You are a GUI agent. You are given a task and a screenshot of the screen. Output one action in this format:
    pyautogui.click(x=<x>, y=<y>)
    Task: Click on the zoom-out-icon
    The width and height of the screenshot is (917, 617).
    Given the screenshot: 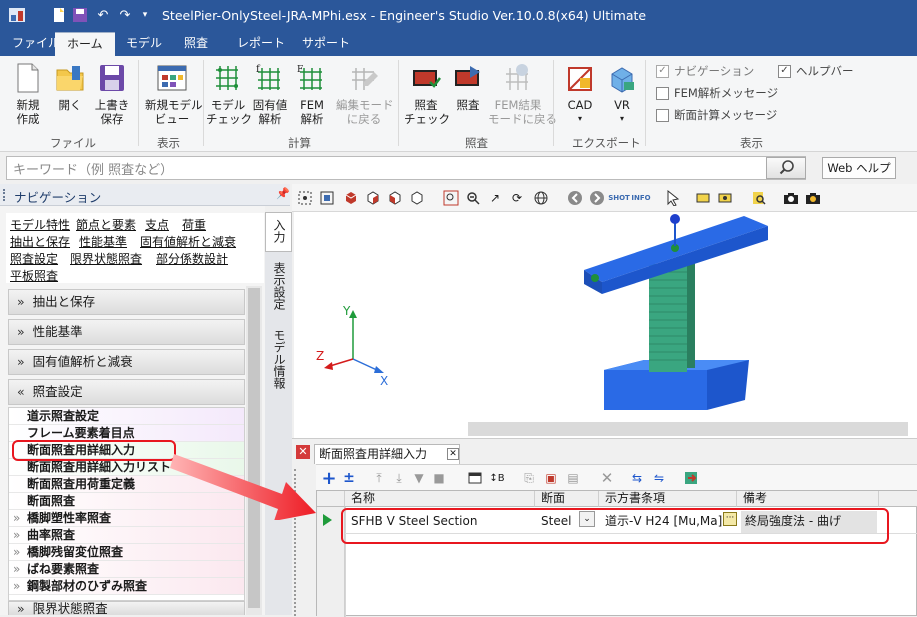 What is the action you would take?
    pyautogui.click(x=473, y=198)
    